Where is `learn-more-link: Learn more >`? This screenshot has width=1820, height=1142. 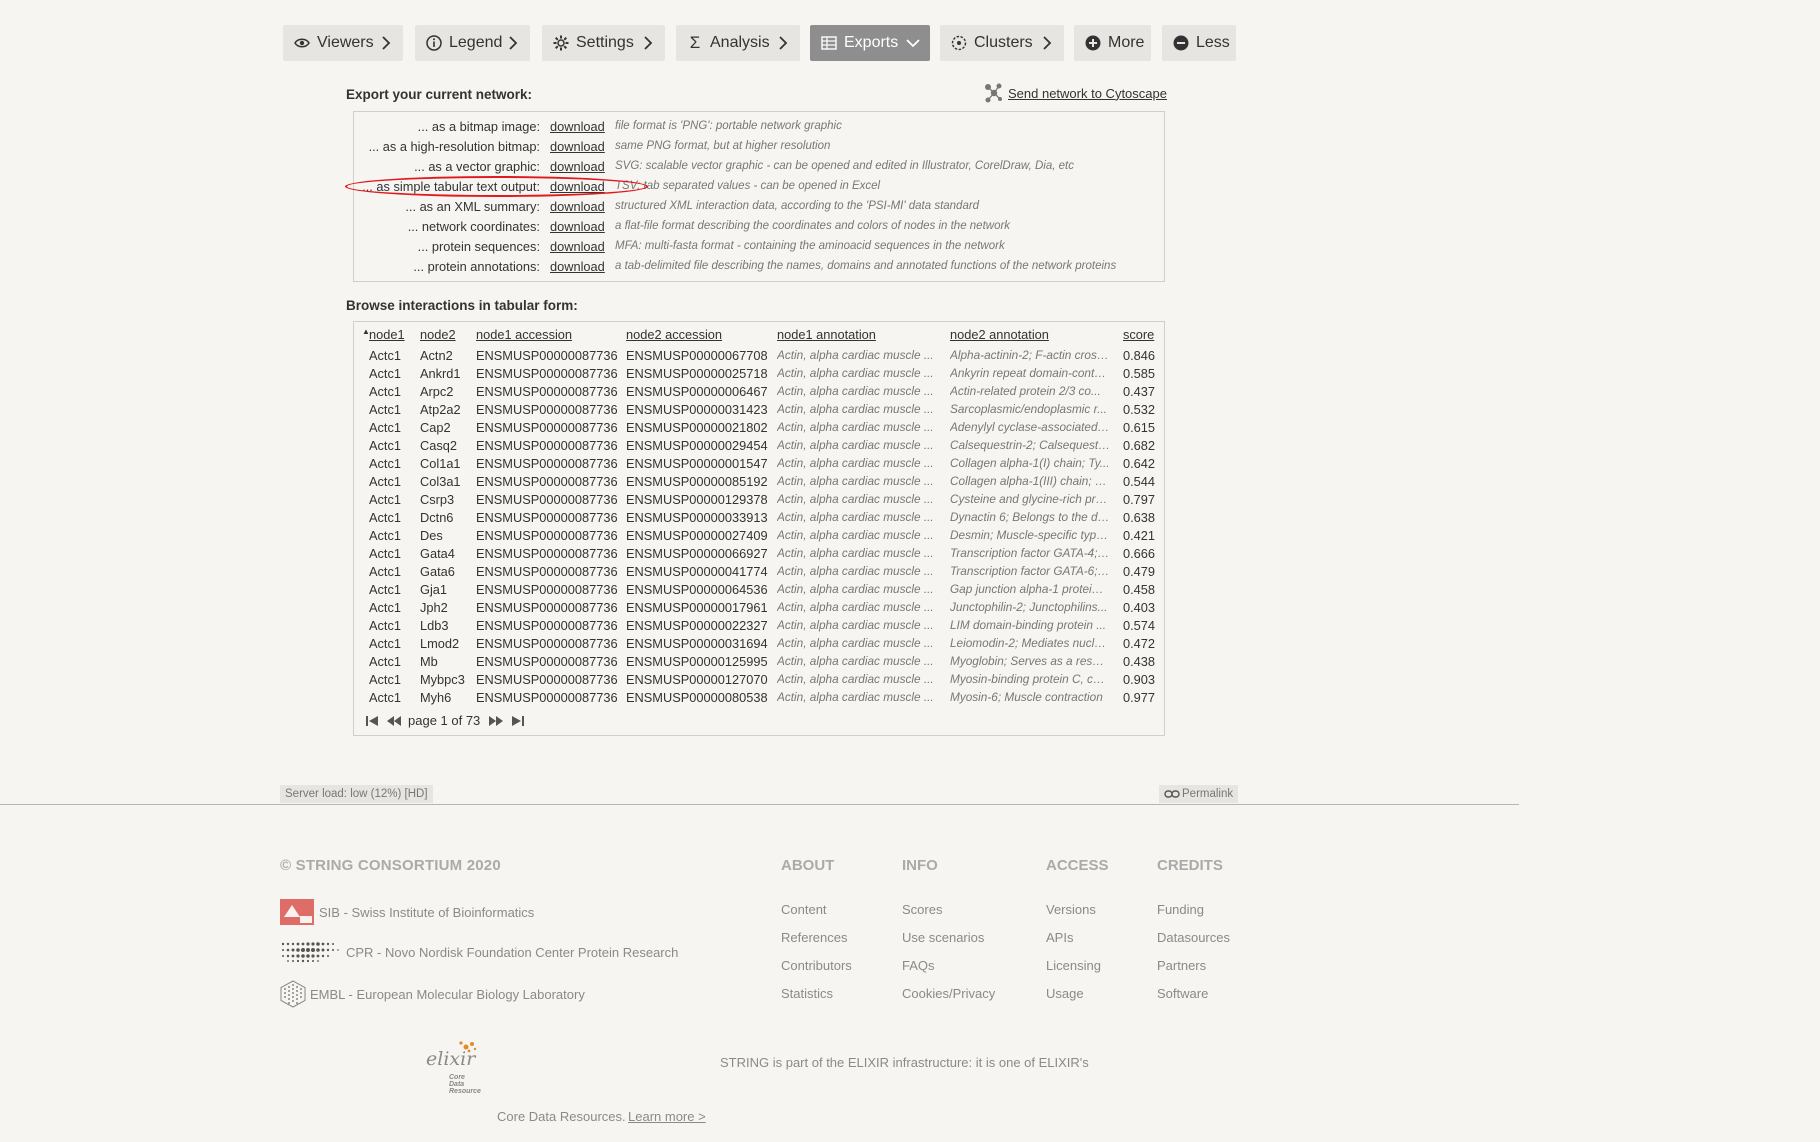
learn-more-link: Learn more > is located at coordinates (667, 1116).